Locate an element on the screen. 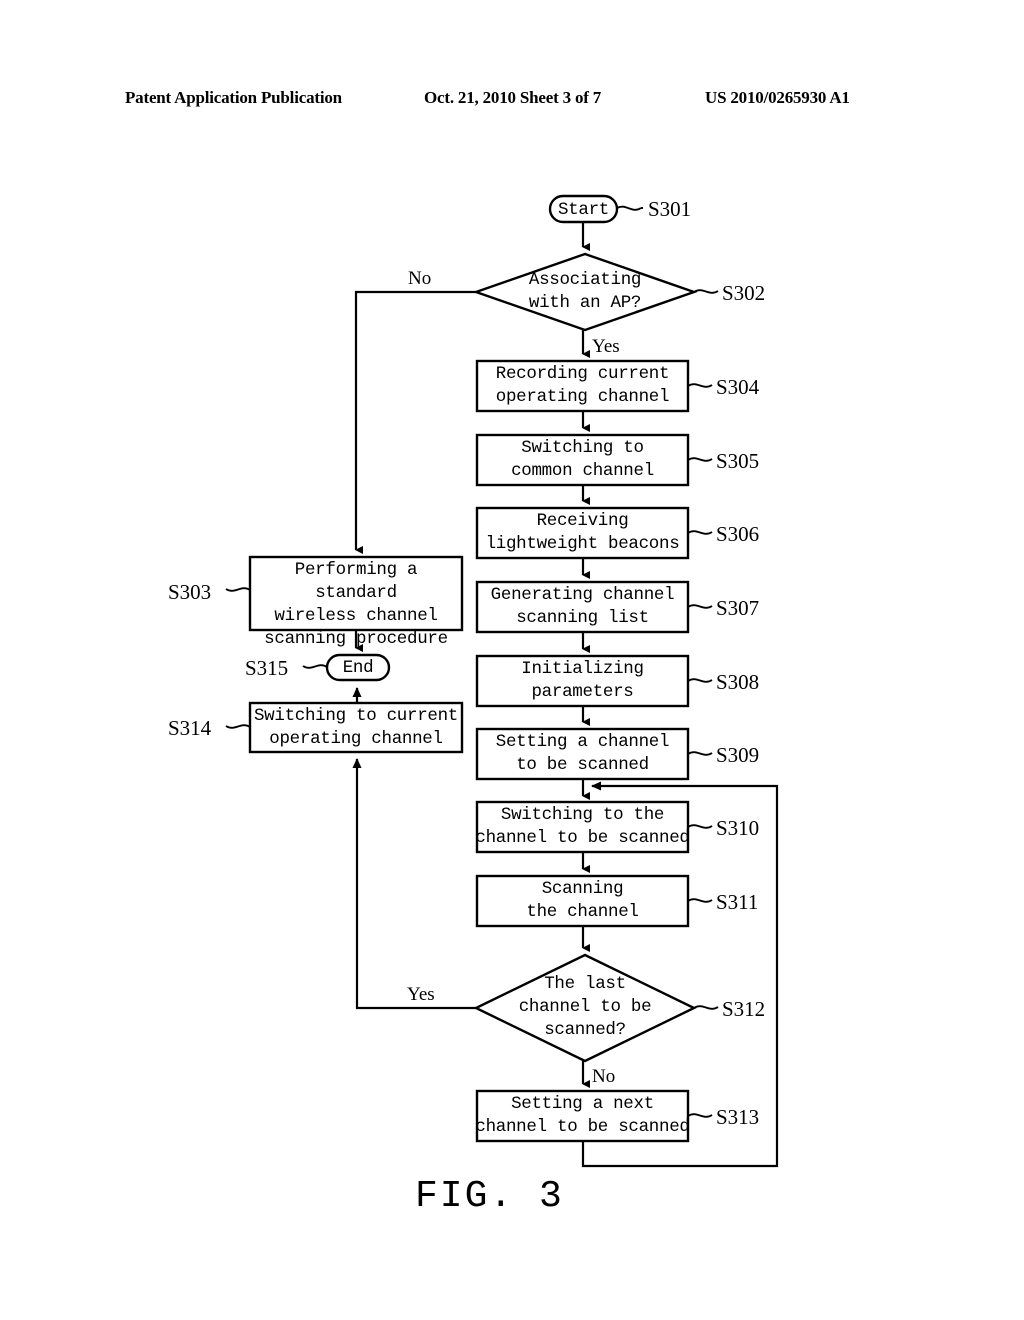 This screenshot has height=1320, width=1024. step-tag-s303: S303 is located at coordinates (190, 592).